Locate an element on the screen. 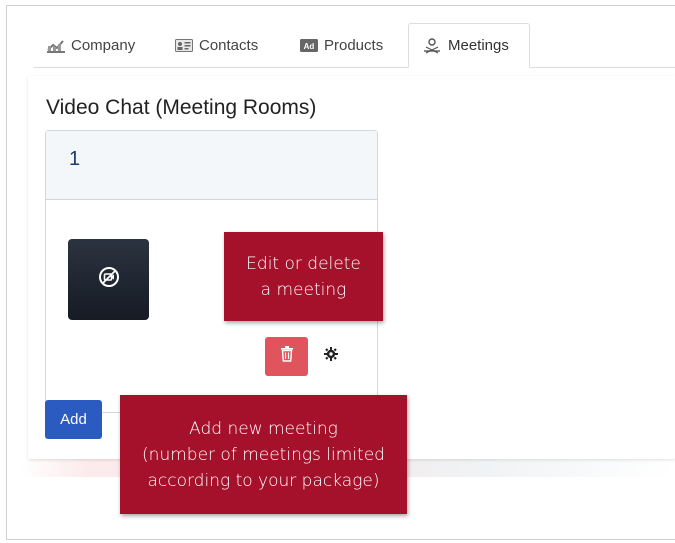 This screenshot has width=675, height=543. callout-add-line-3: according to your package) is located at coordinates (263, 480).